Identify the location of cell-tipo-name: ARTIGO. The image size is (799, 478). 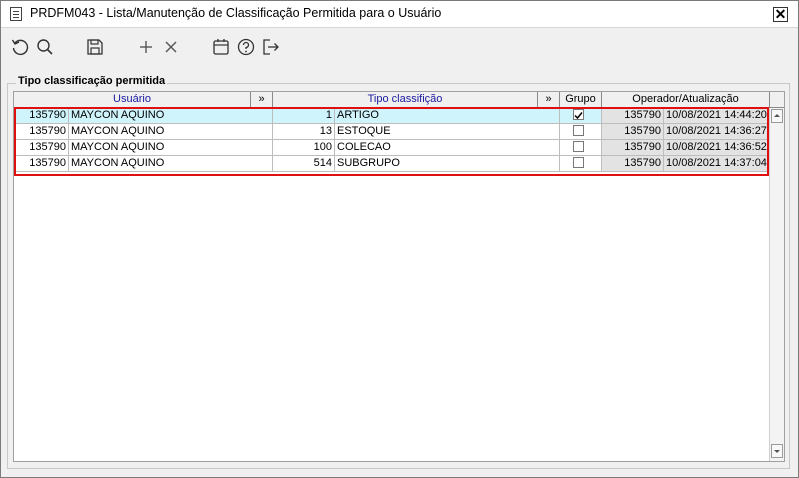
(447, 116).